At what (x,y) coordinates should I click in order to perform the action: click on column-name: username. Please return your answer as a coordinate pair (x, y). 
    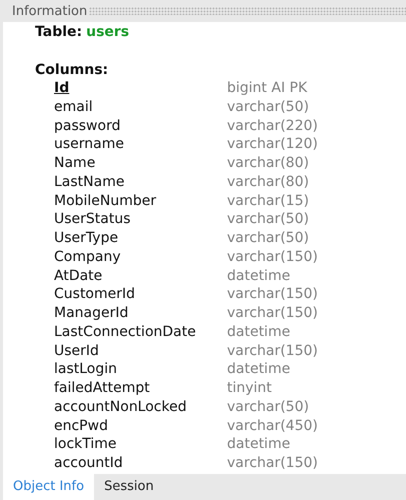
    Looking at the image, I should click on (89, 144).